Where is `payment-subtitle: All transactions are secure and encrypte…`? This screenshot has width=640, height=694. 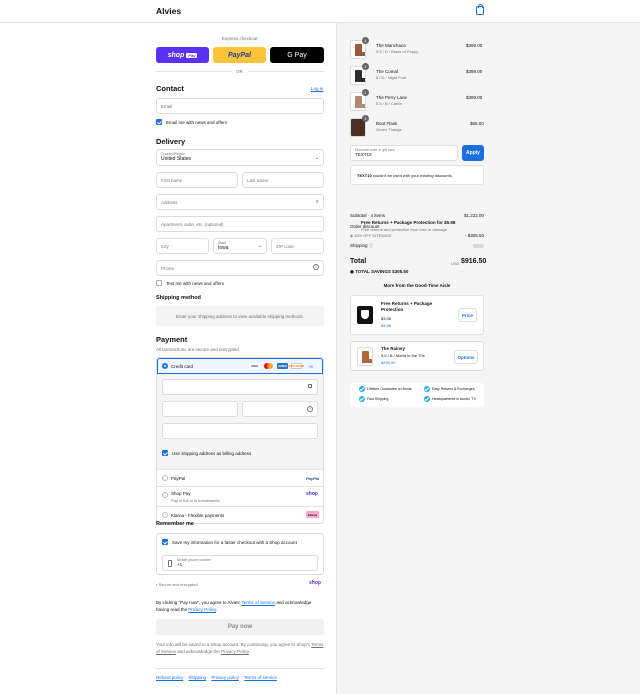 payment-subtitle: All transactions are secure and encrypte… is located at coordinates (198, 349).